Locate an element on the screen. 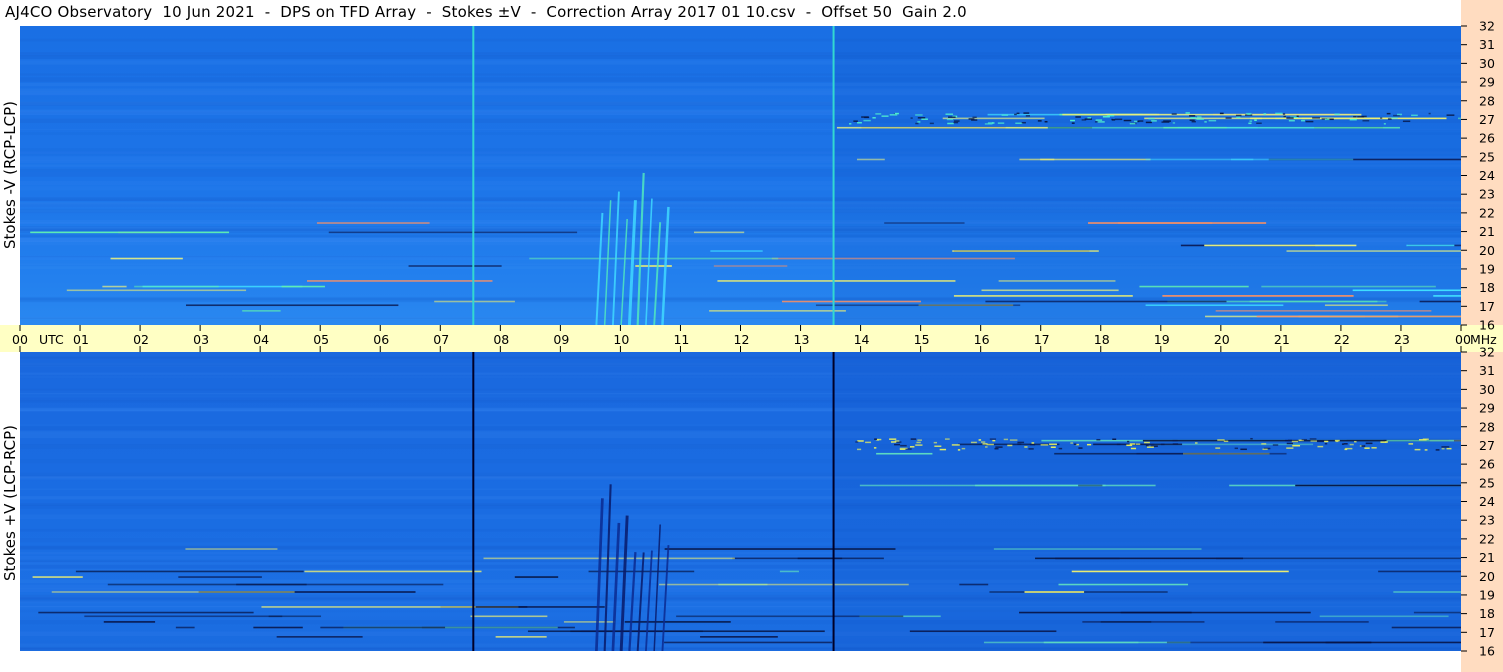  time-tick-label: 01 is located at coordinates (81, 339).